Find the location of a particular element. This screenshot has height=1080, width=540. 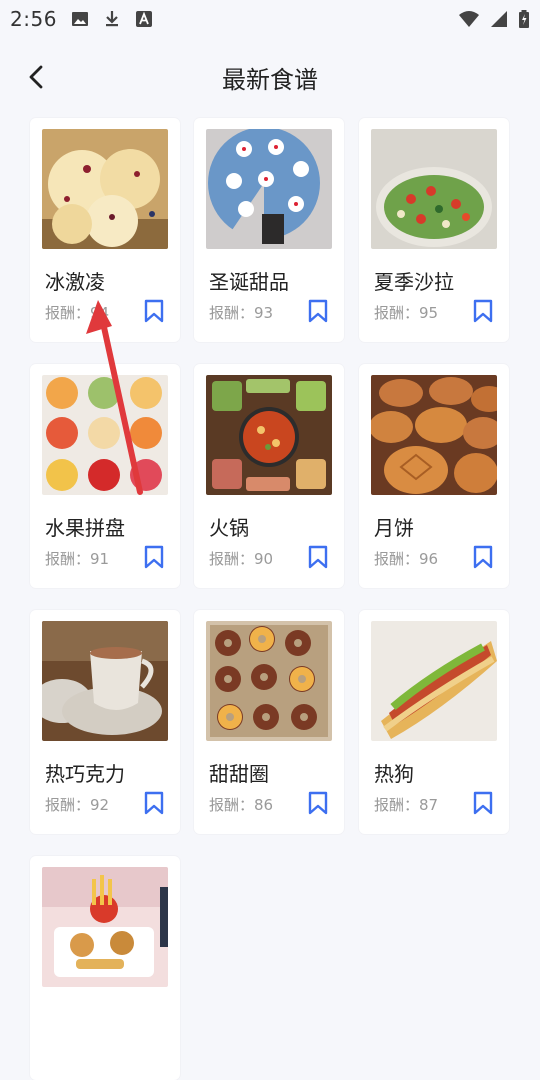

recipe-card: 圣诞甜品 报酬：93 is located at coordinates (269, 230).